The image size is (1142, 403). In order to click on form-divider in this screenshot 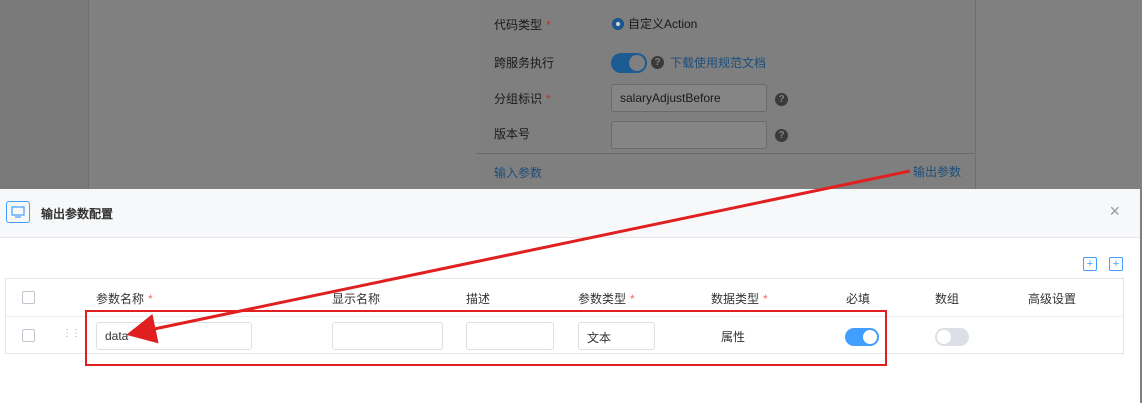, I will do `click(725, 153)`.